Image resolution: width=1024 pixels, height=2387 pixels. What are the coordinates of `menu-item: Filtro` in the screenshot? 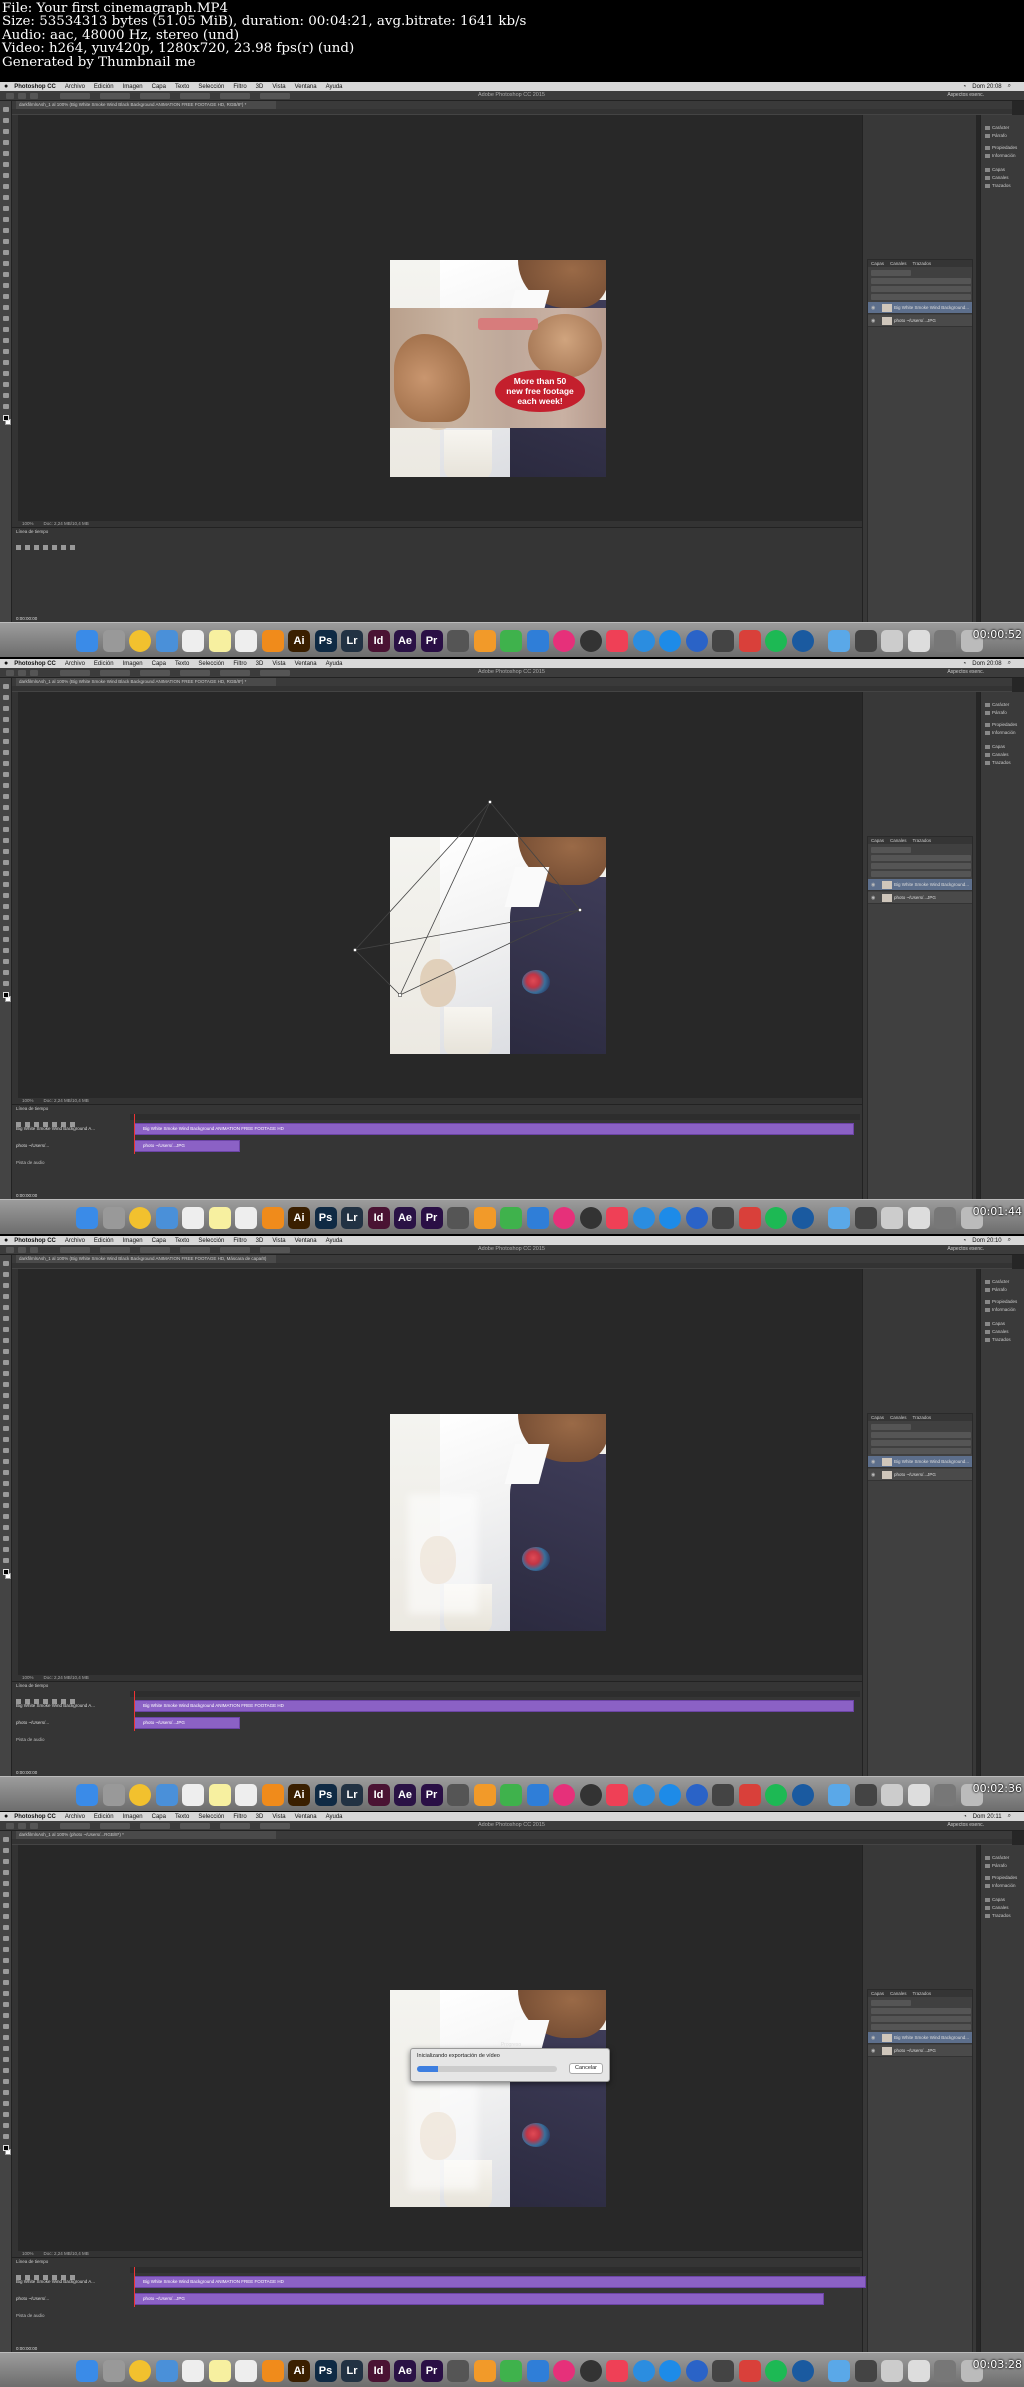 It's located at (239, 87).